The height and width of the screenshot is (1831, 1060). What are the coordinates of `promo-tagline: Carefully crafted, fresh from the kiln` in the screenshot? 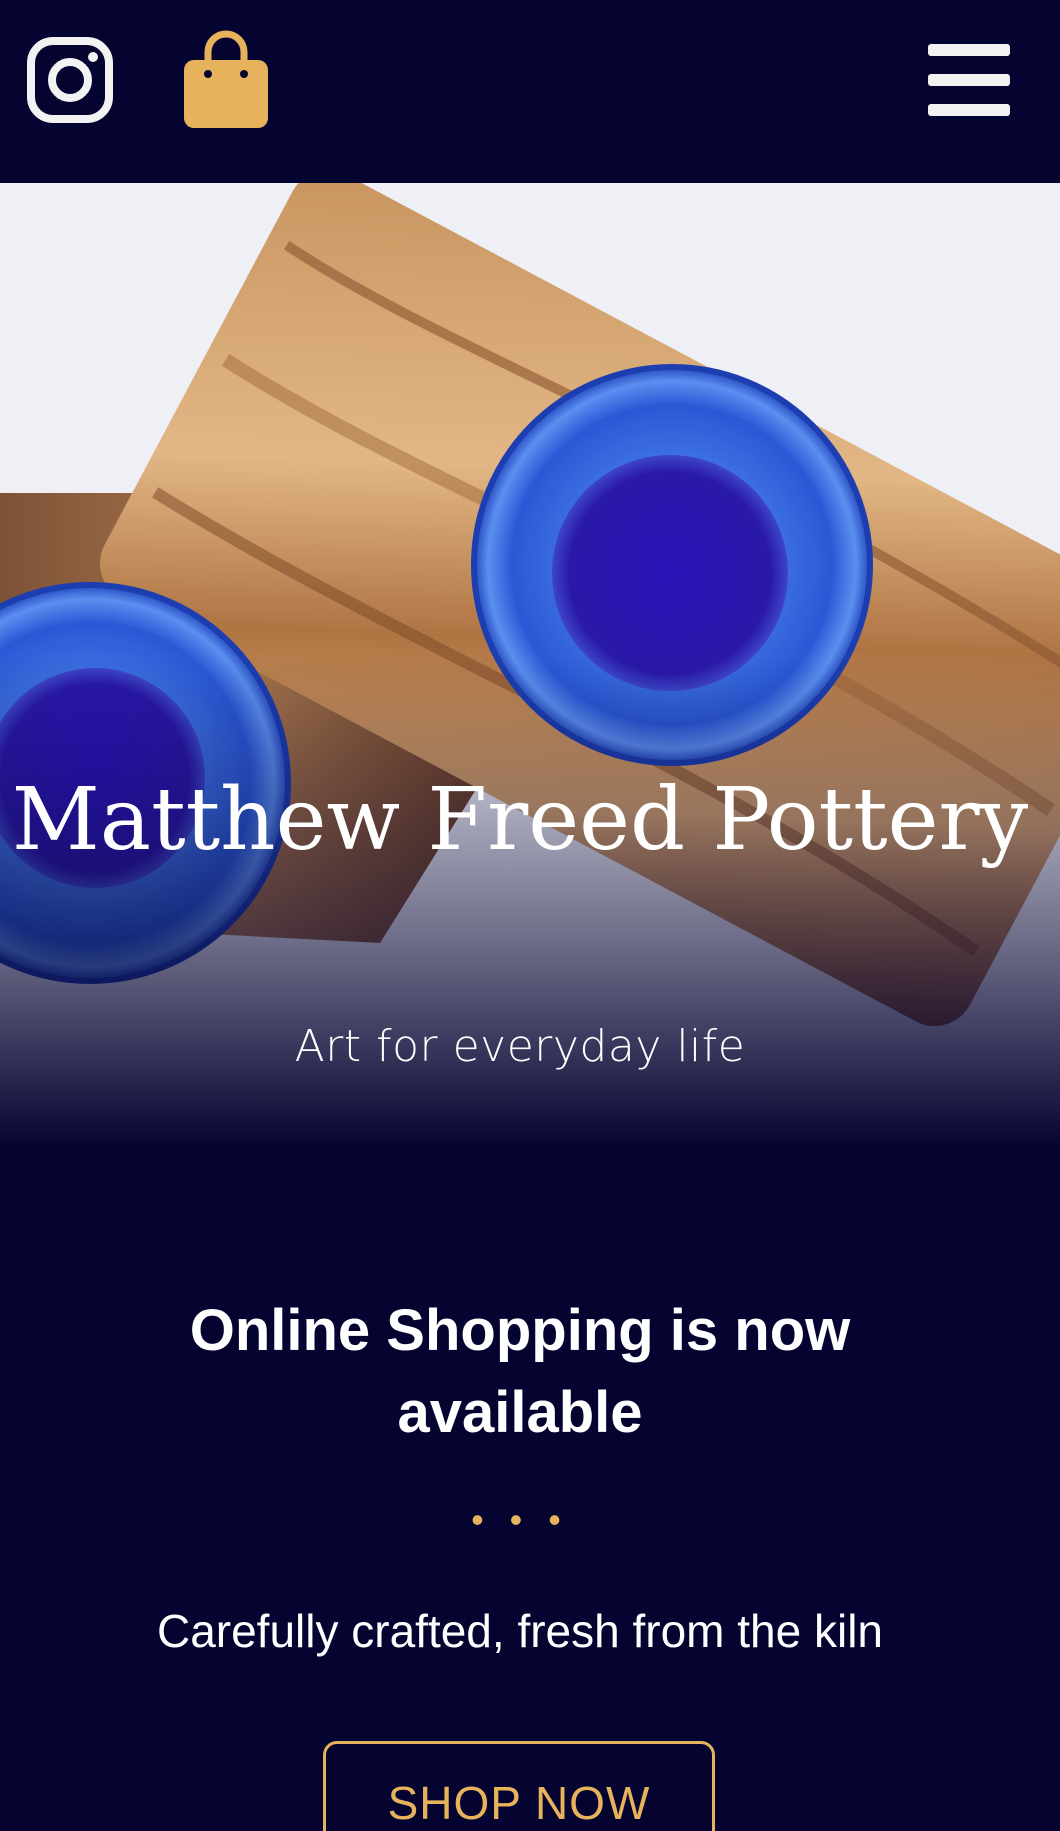 It's located at (520, 1631).